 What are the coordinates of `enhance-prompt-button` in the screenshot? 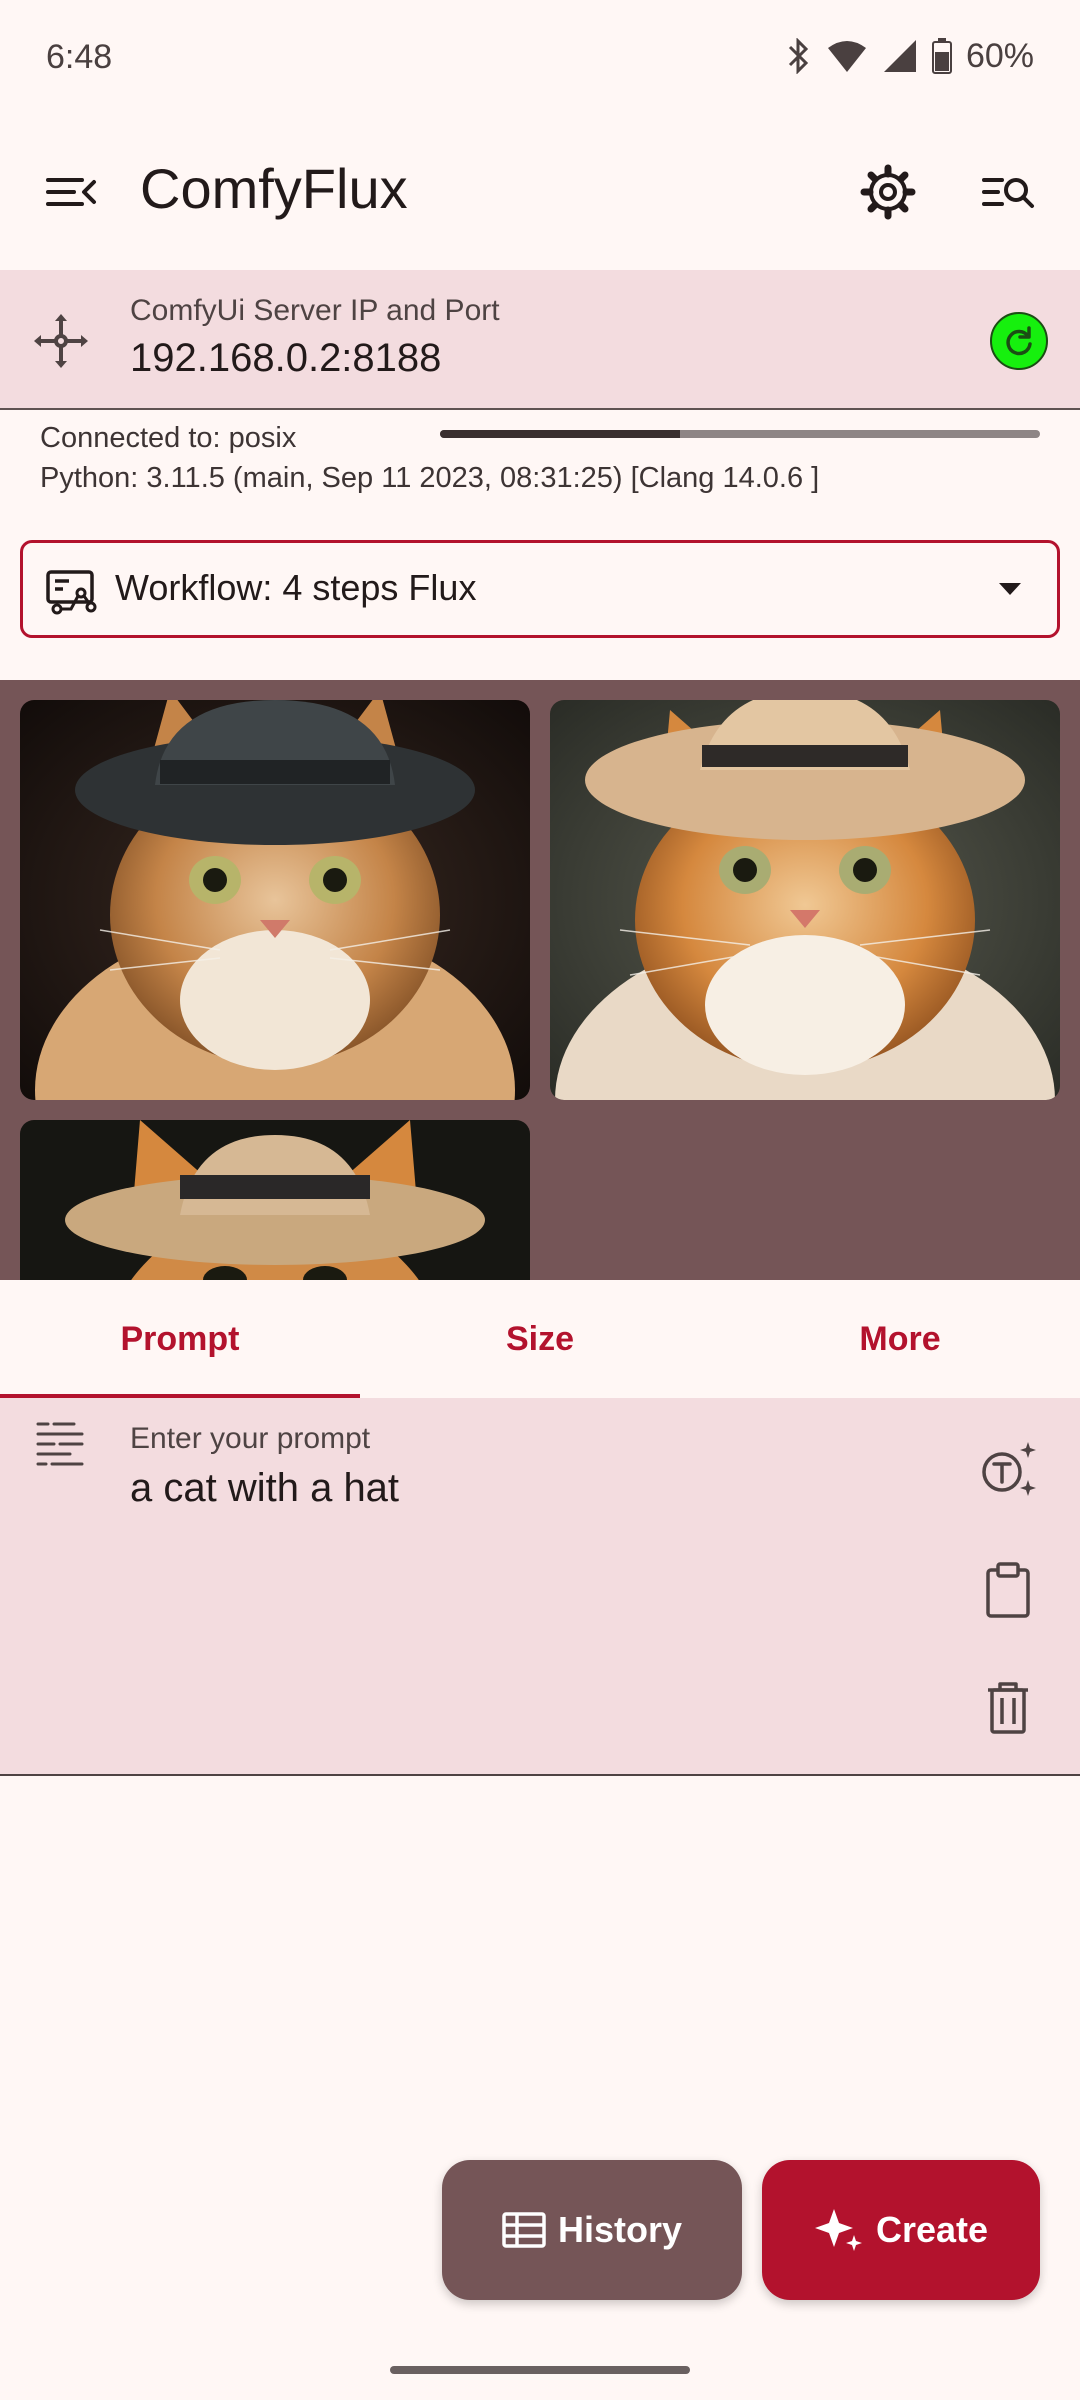 It's located at (1008, 1470).